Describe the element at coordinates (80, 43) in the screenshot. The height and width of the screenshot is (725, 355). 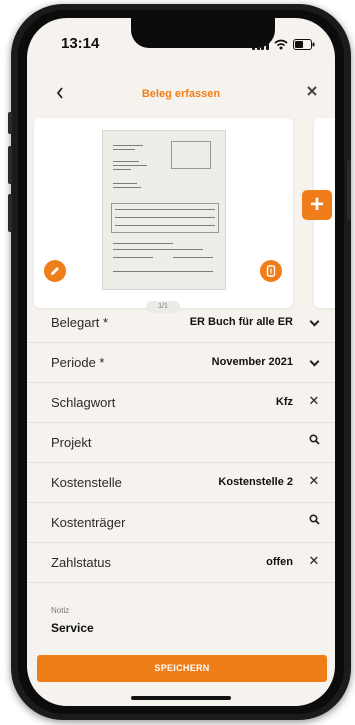
I see `status-time: 13:14` at that location.